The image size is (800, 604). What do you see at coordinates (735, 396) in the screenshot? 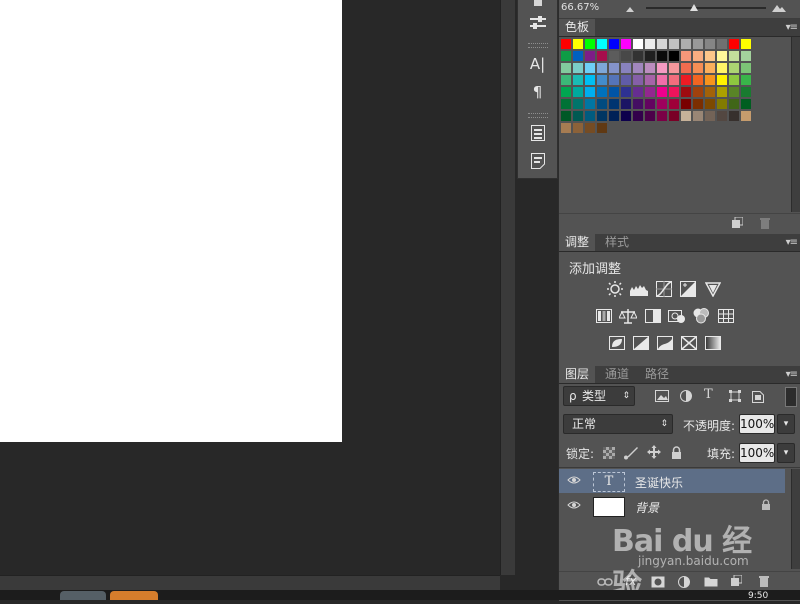
I see `filter-shape-icon` at bounding box center [735, 396].